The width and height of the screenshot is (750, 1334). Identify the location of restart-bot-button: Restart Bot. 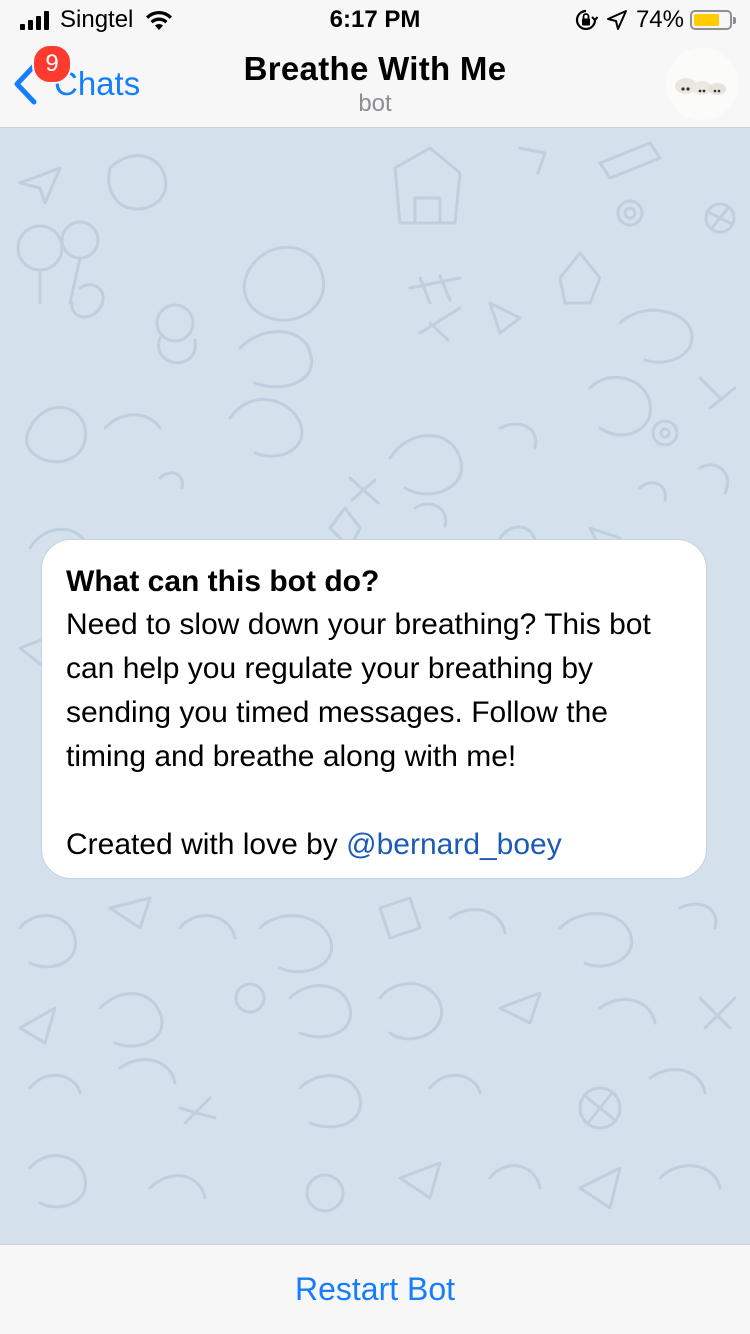
(375, 1289).